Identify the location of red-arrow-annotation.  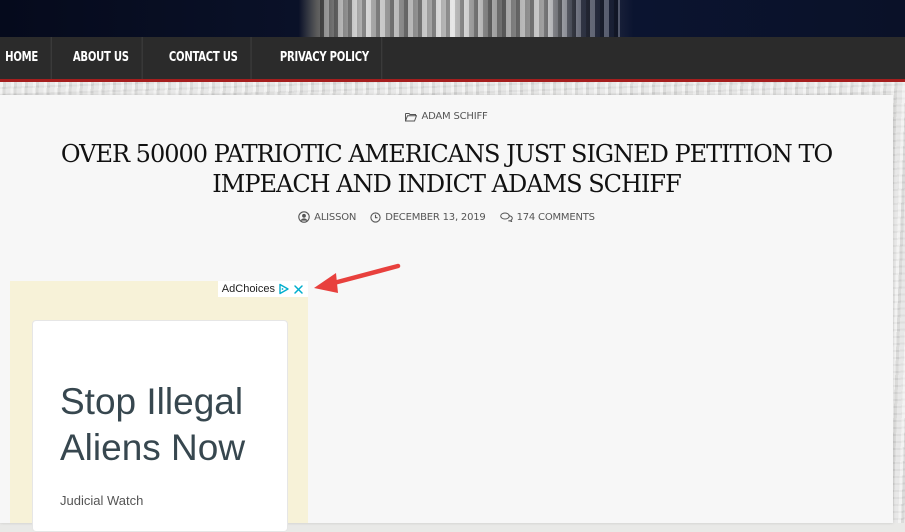
(357, 278).